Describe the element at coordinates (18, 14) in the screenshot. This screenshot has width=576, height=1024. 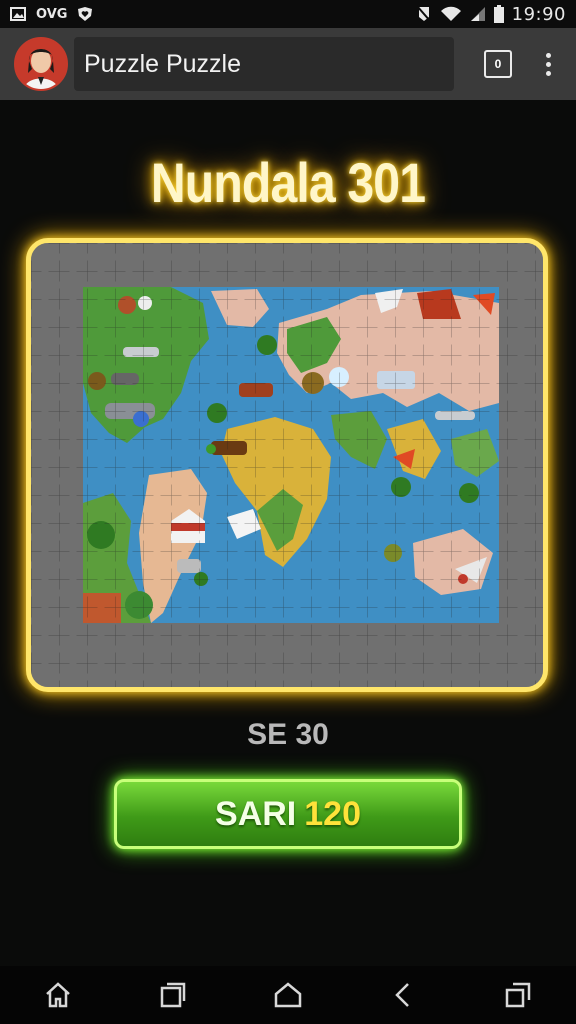
I see `image-icon` at that location.